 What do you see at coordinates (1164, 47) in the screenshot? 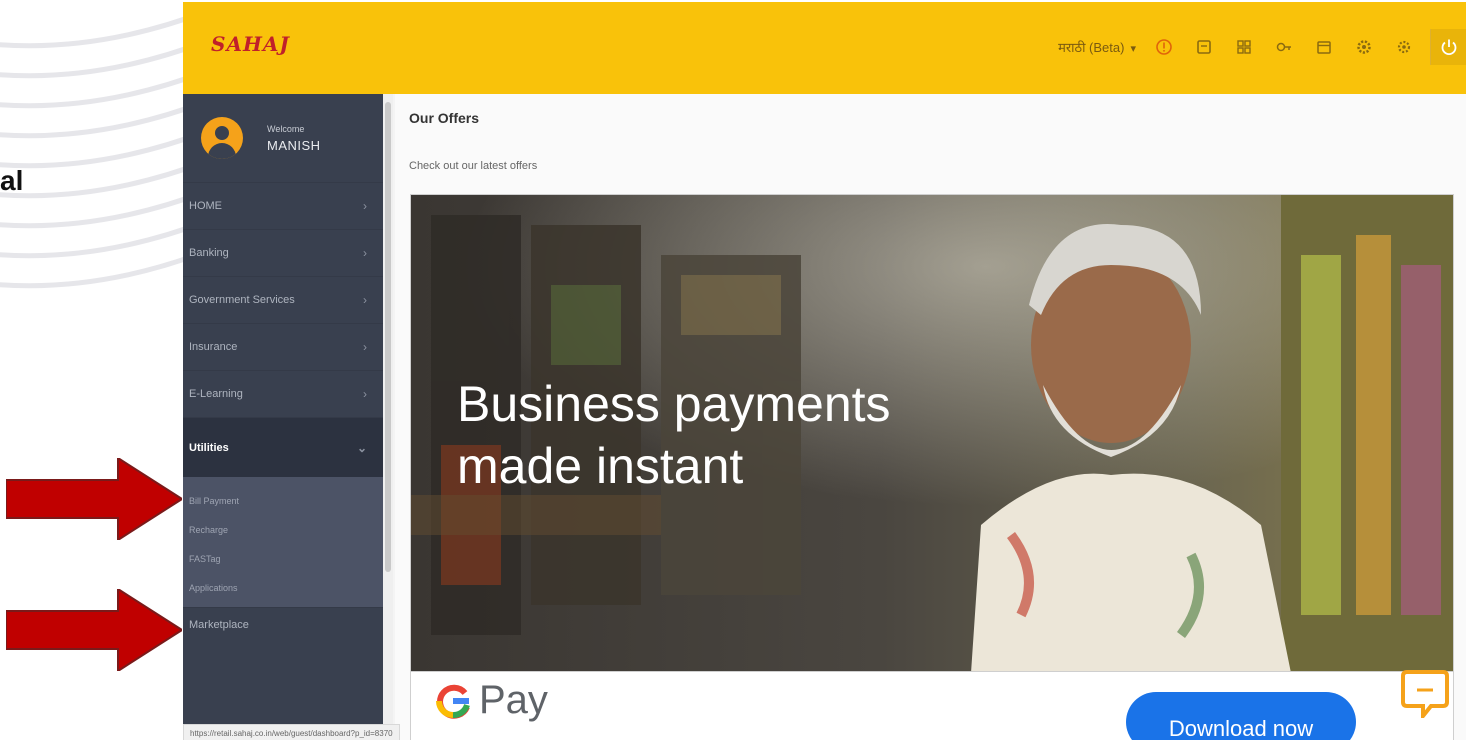
I see `info-icon` at bounding box center [1164, 47].